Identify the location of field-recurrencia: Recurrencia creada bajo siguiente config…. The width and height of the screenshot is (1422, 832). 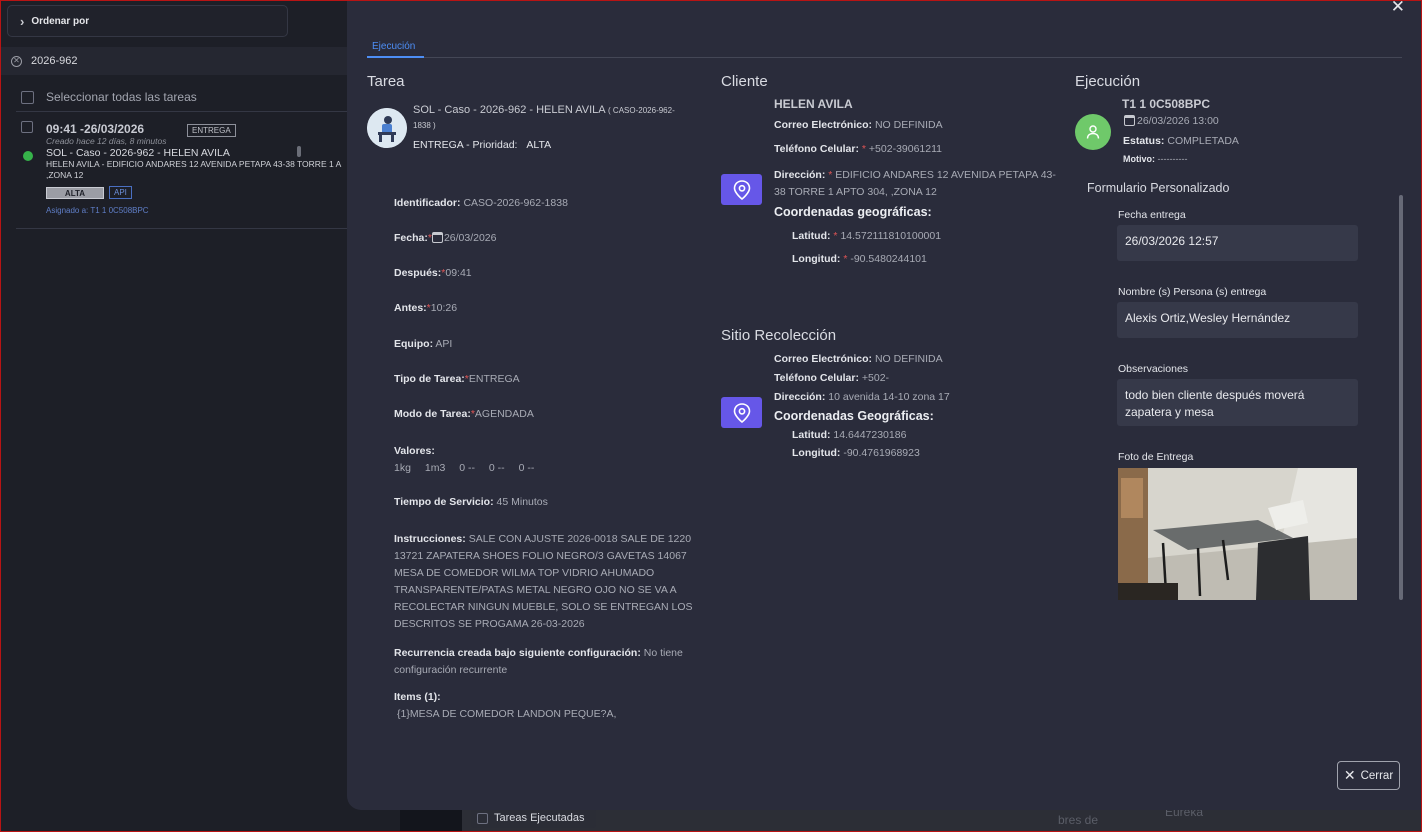
(538, 662).